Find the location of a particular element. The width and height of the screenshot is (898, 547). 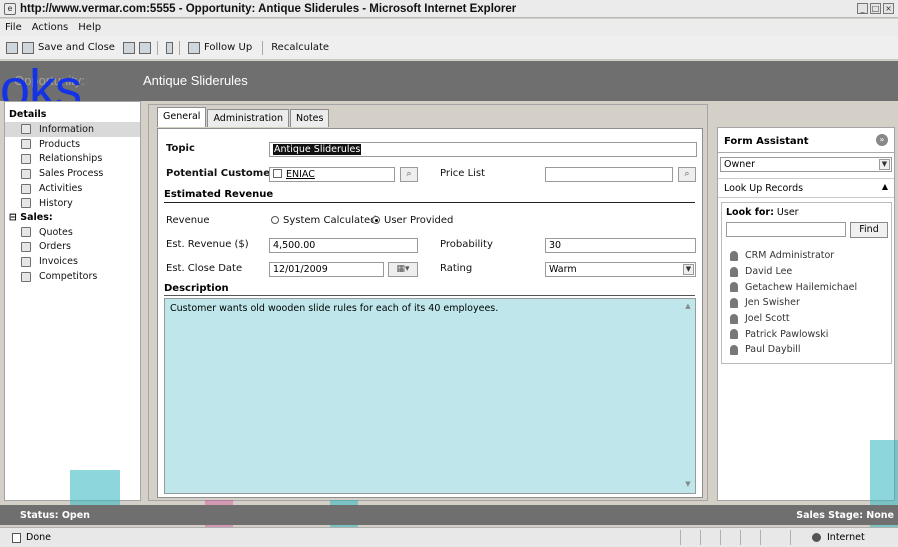

list-item: Patrick Pawlowski is located at coordinates (793, 334).